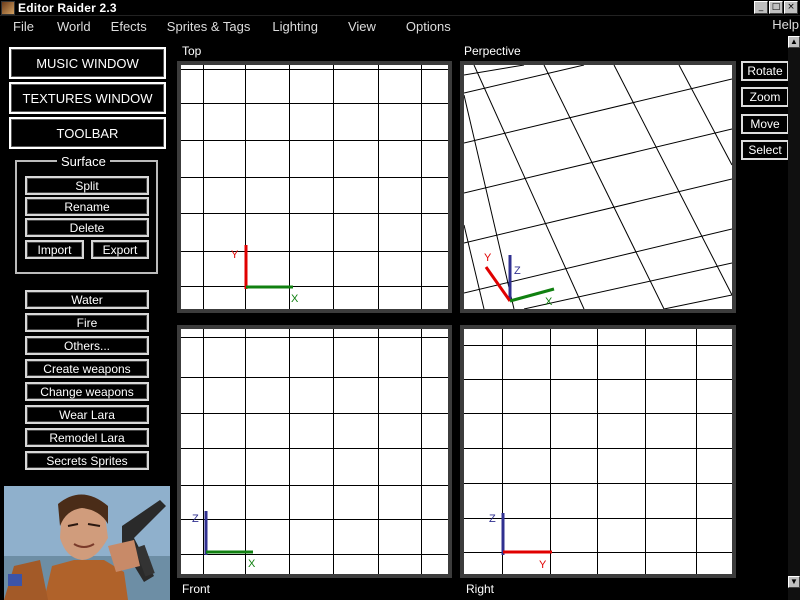  What do you see at coordinates (87, 460) in the screenshot?
I see `secrets-sprites-button: Secrets Sprites` at bounding box center [87, 460].